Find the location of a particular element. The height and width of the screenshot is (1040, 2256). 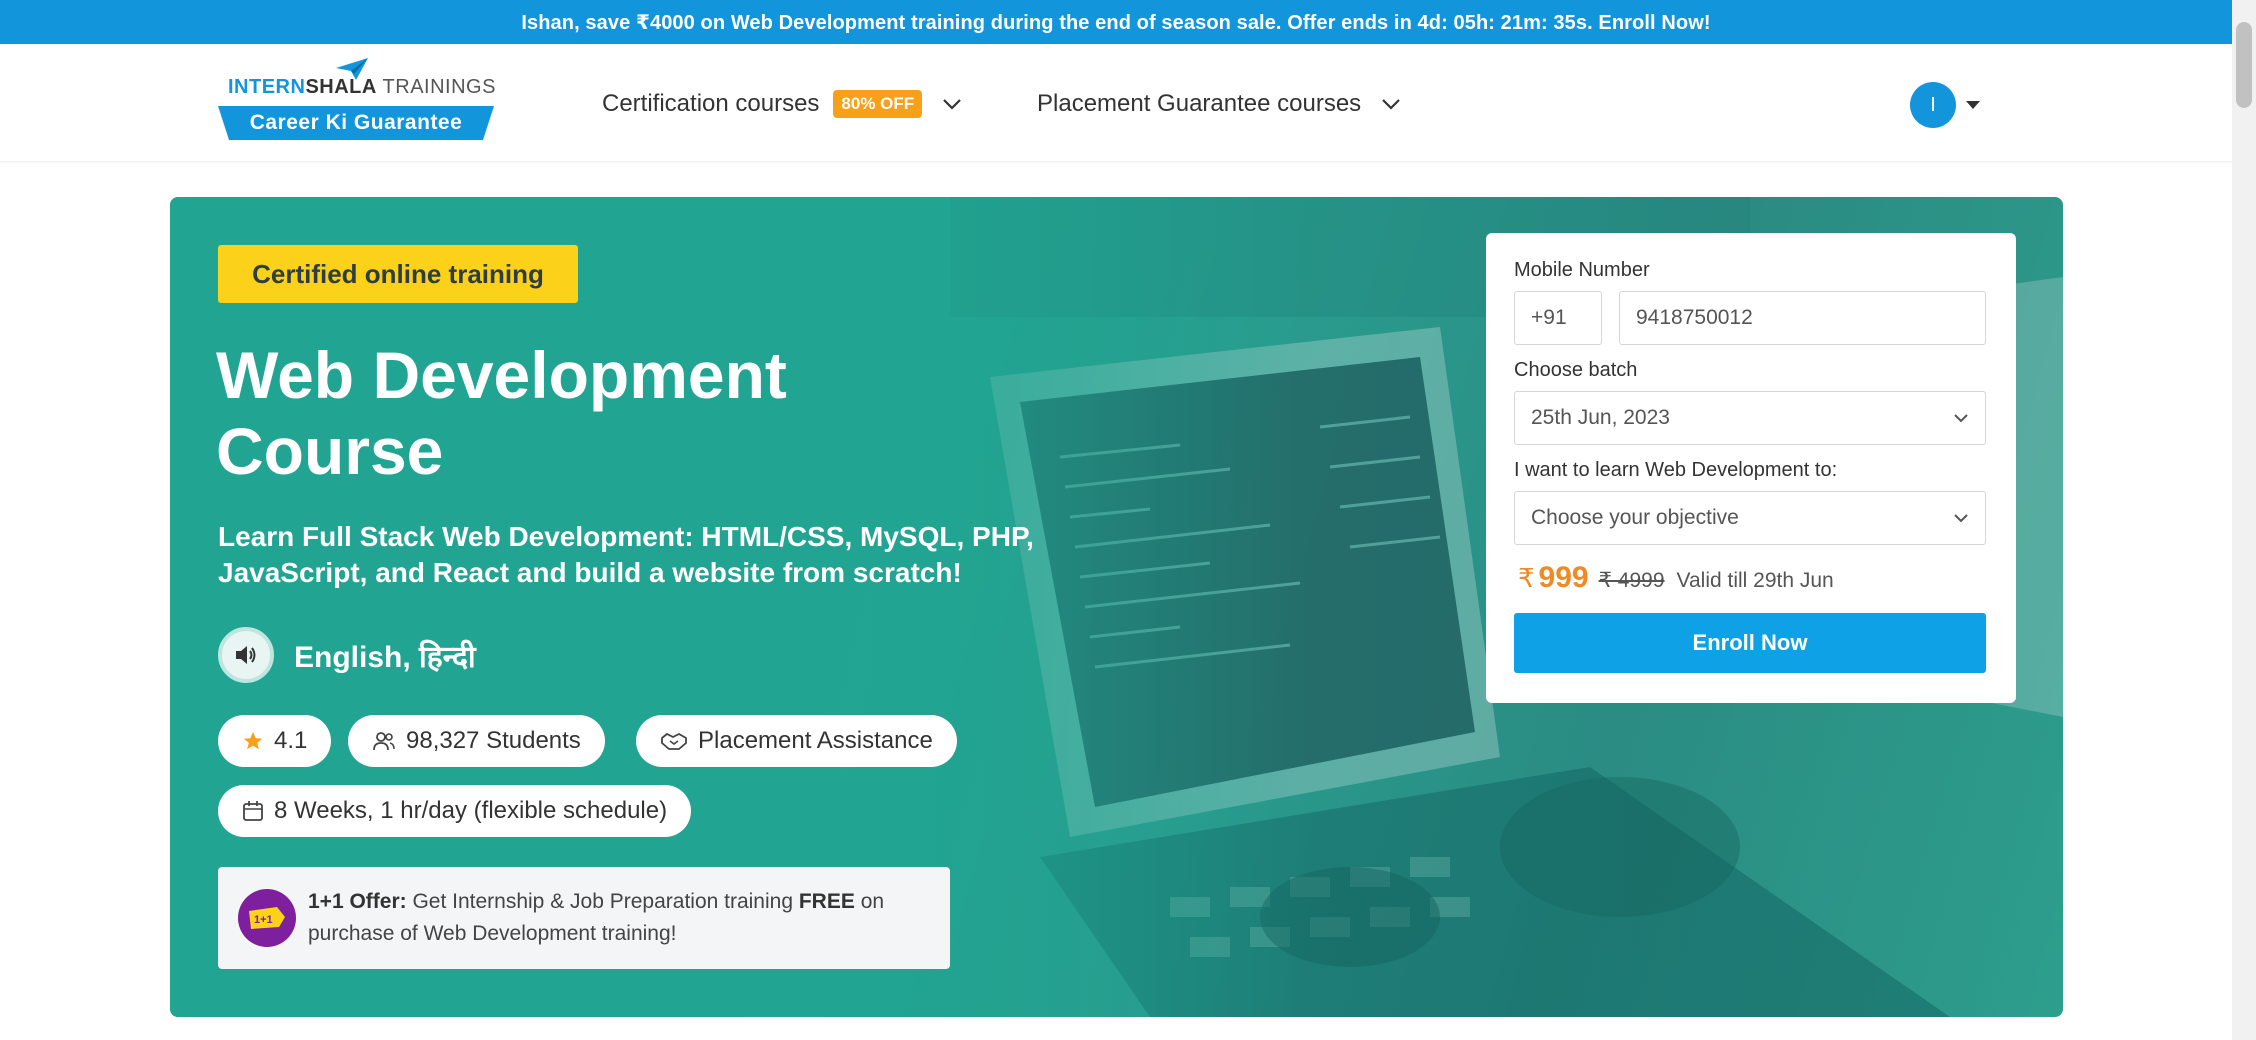

rating-value: 4.1 is located at coordinates (291, 740).